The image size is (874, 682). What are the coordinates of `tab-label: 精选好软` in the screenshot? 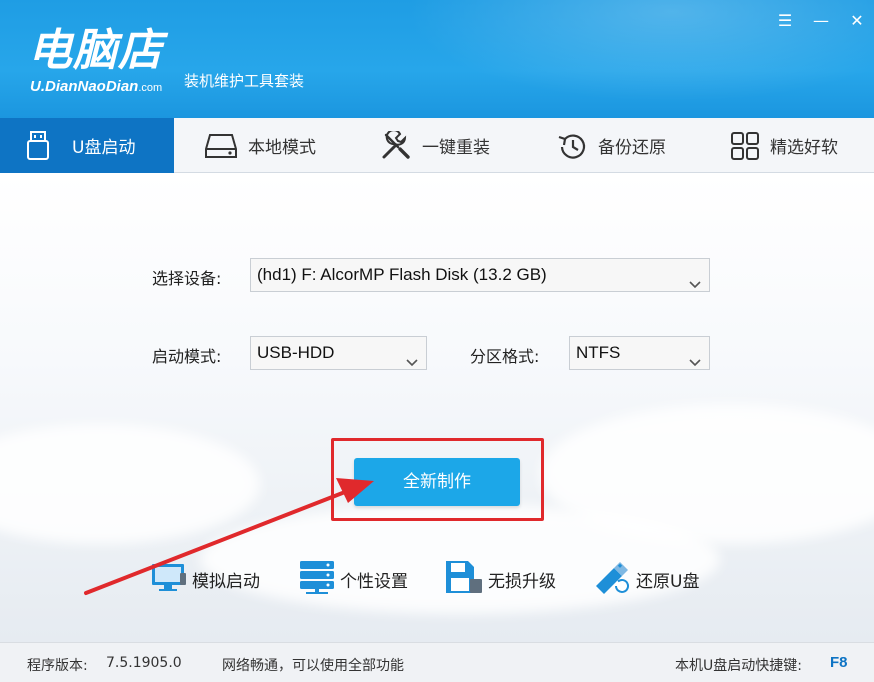 It's located at (804, 148).